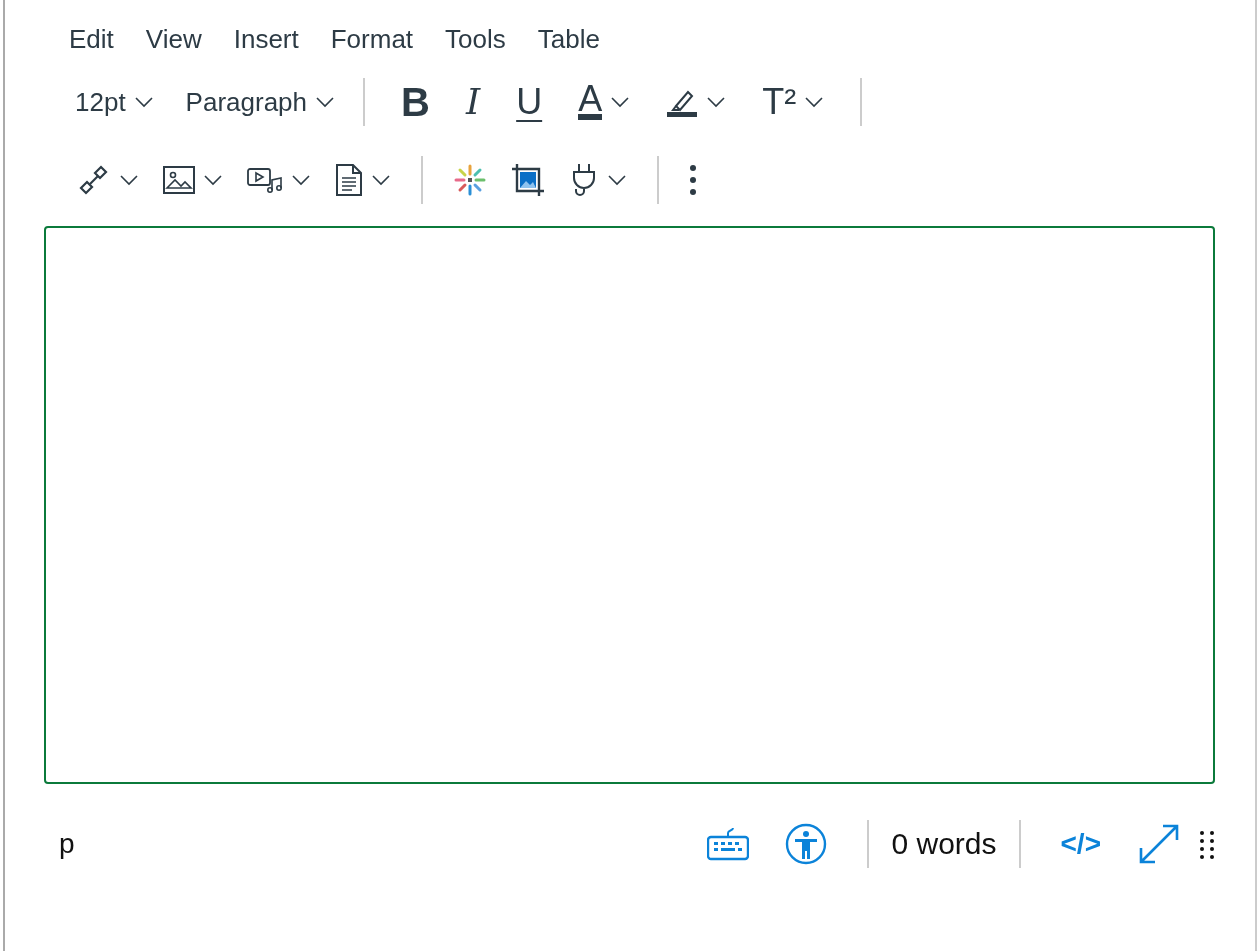  What do you see at coordinates (415, 102) in the screenshot?
I see `bold-button: B` at bounding box center [415, 102].